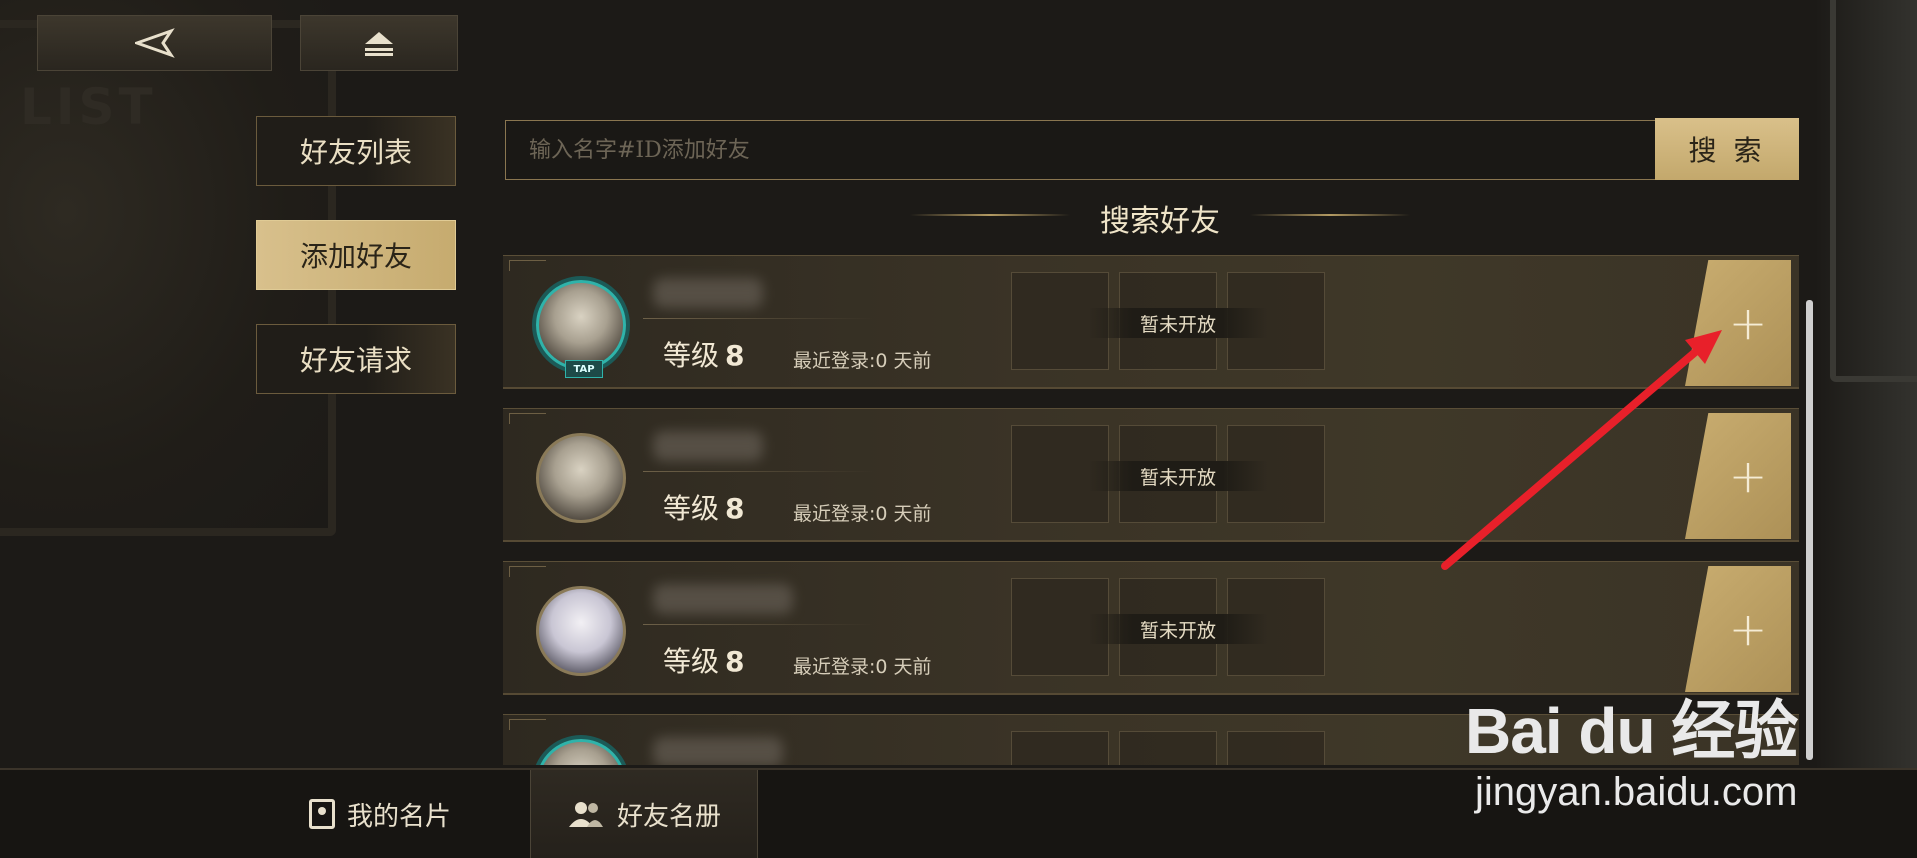 The image size is (1917, 858). I want to click on baidu-watermark: Bai du 经验 jingyan.baidu.com, so click(1685, 745).